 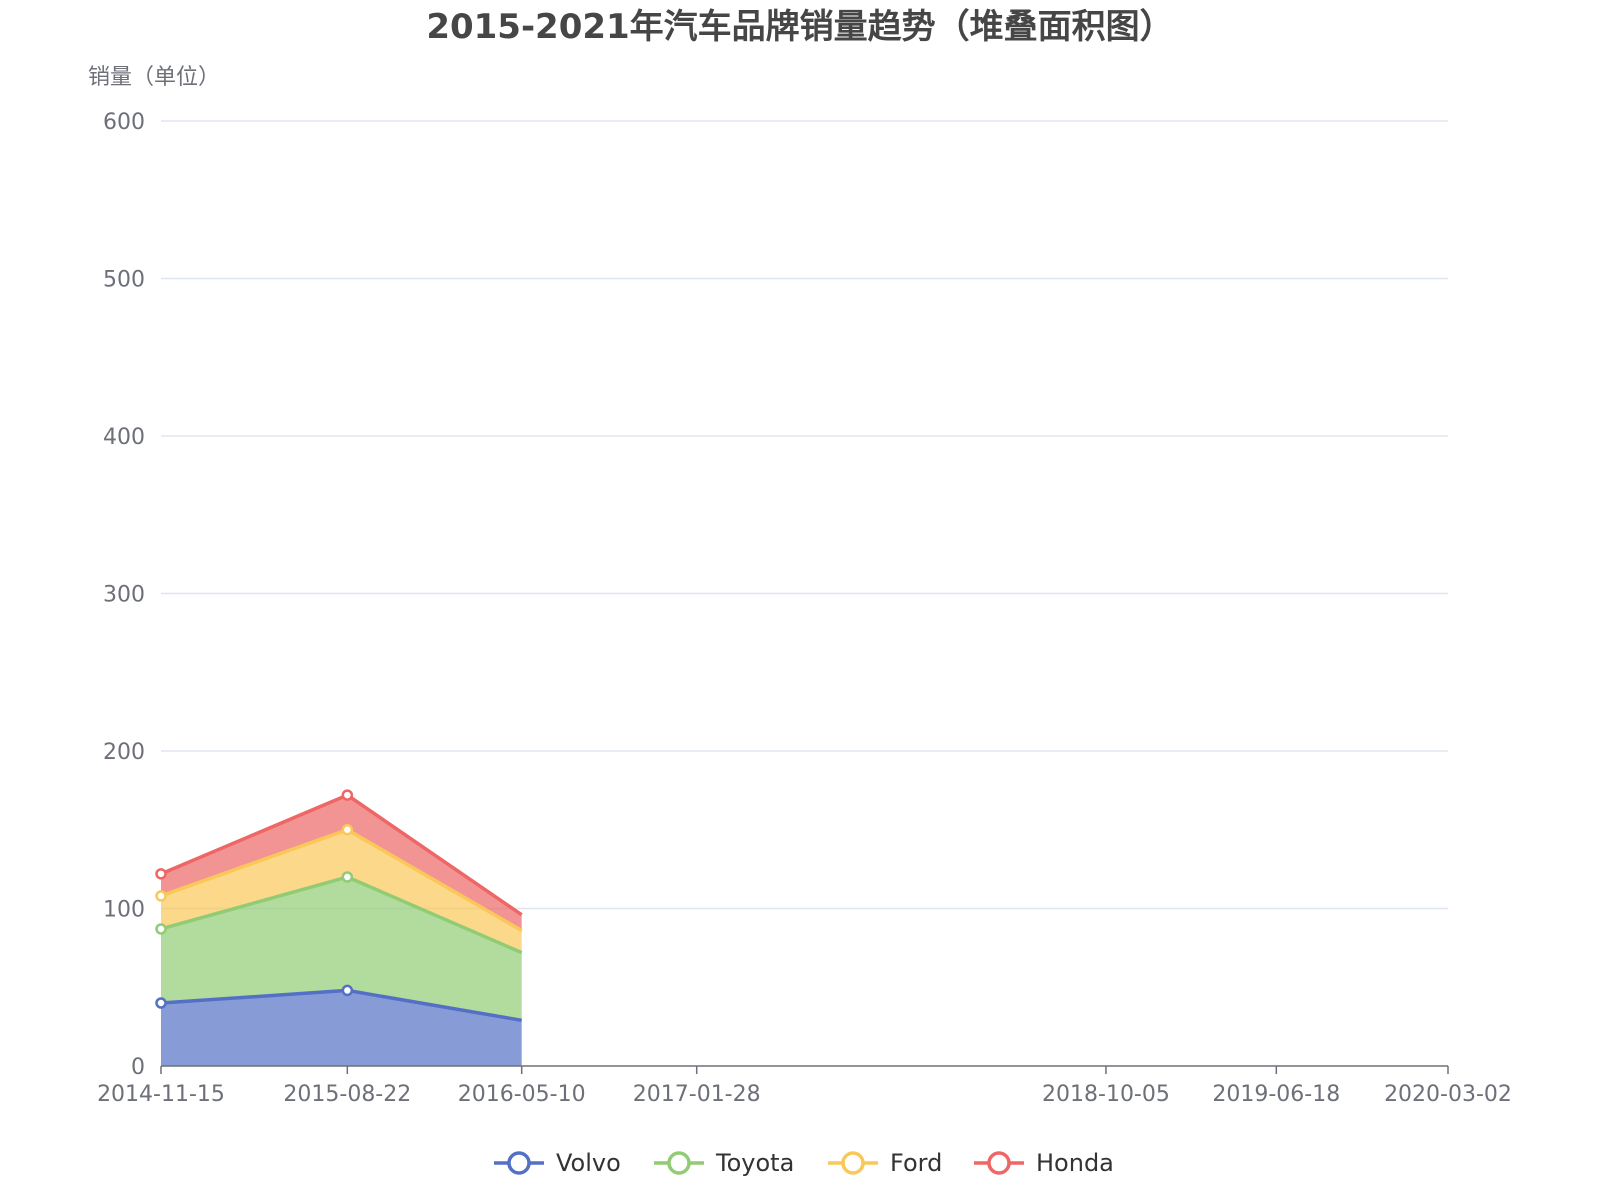 I want to click on y-tick-label: 400, so click(x=124, y=437).